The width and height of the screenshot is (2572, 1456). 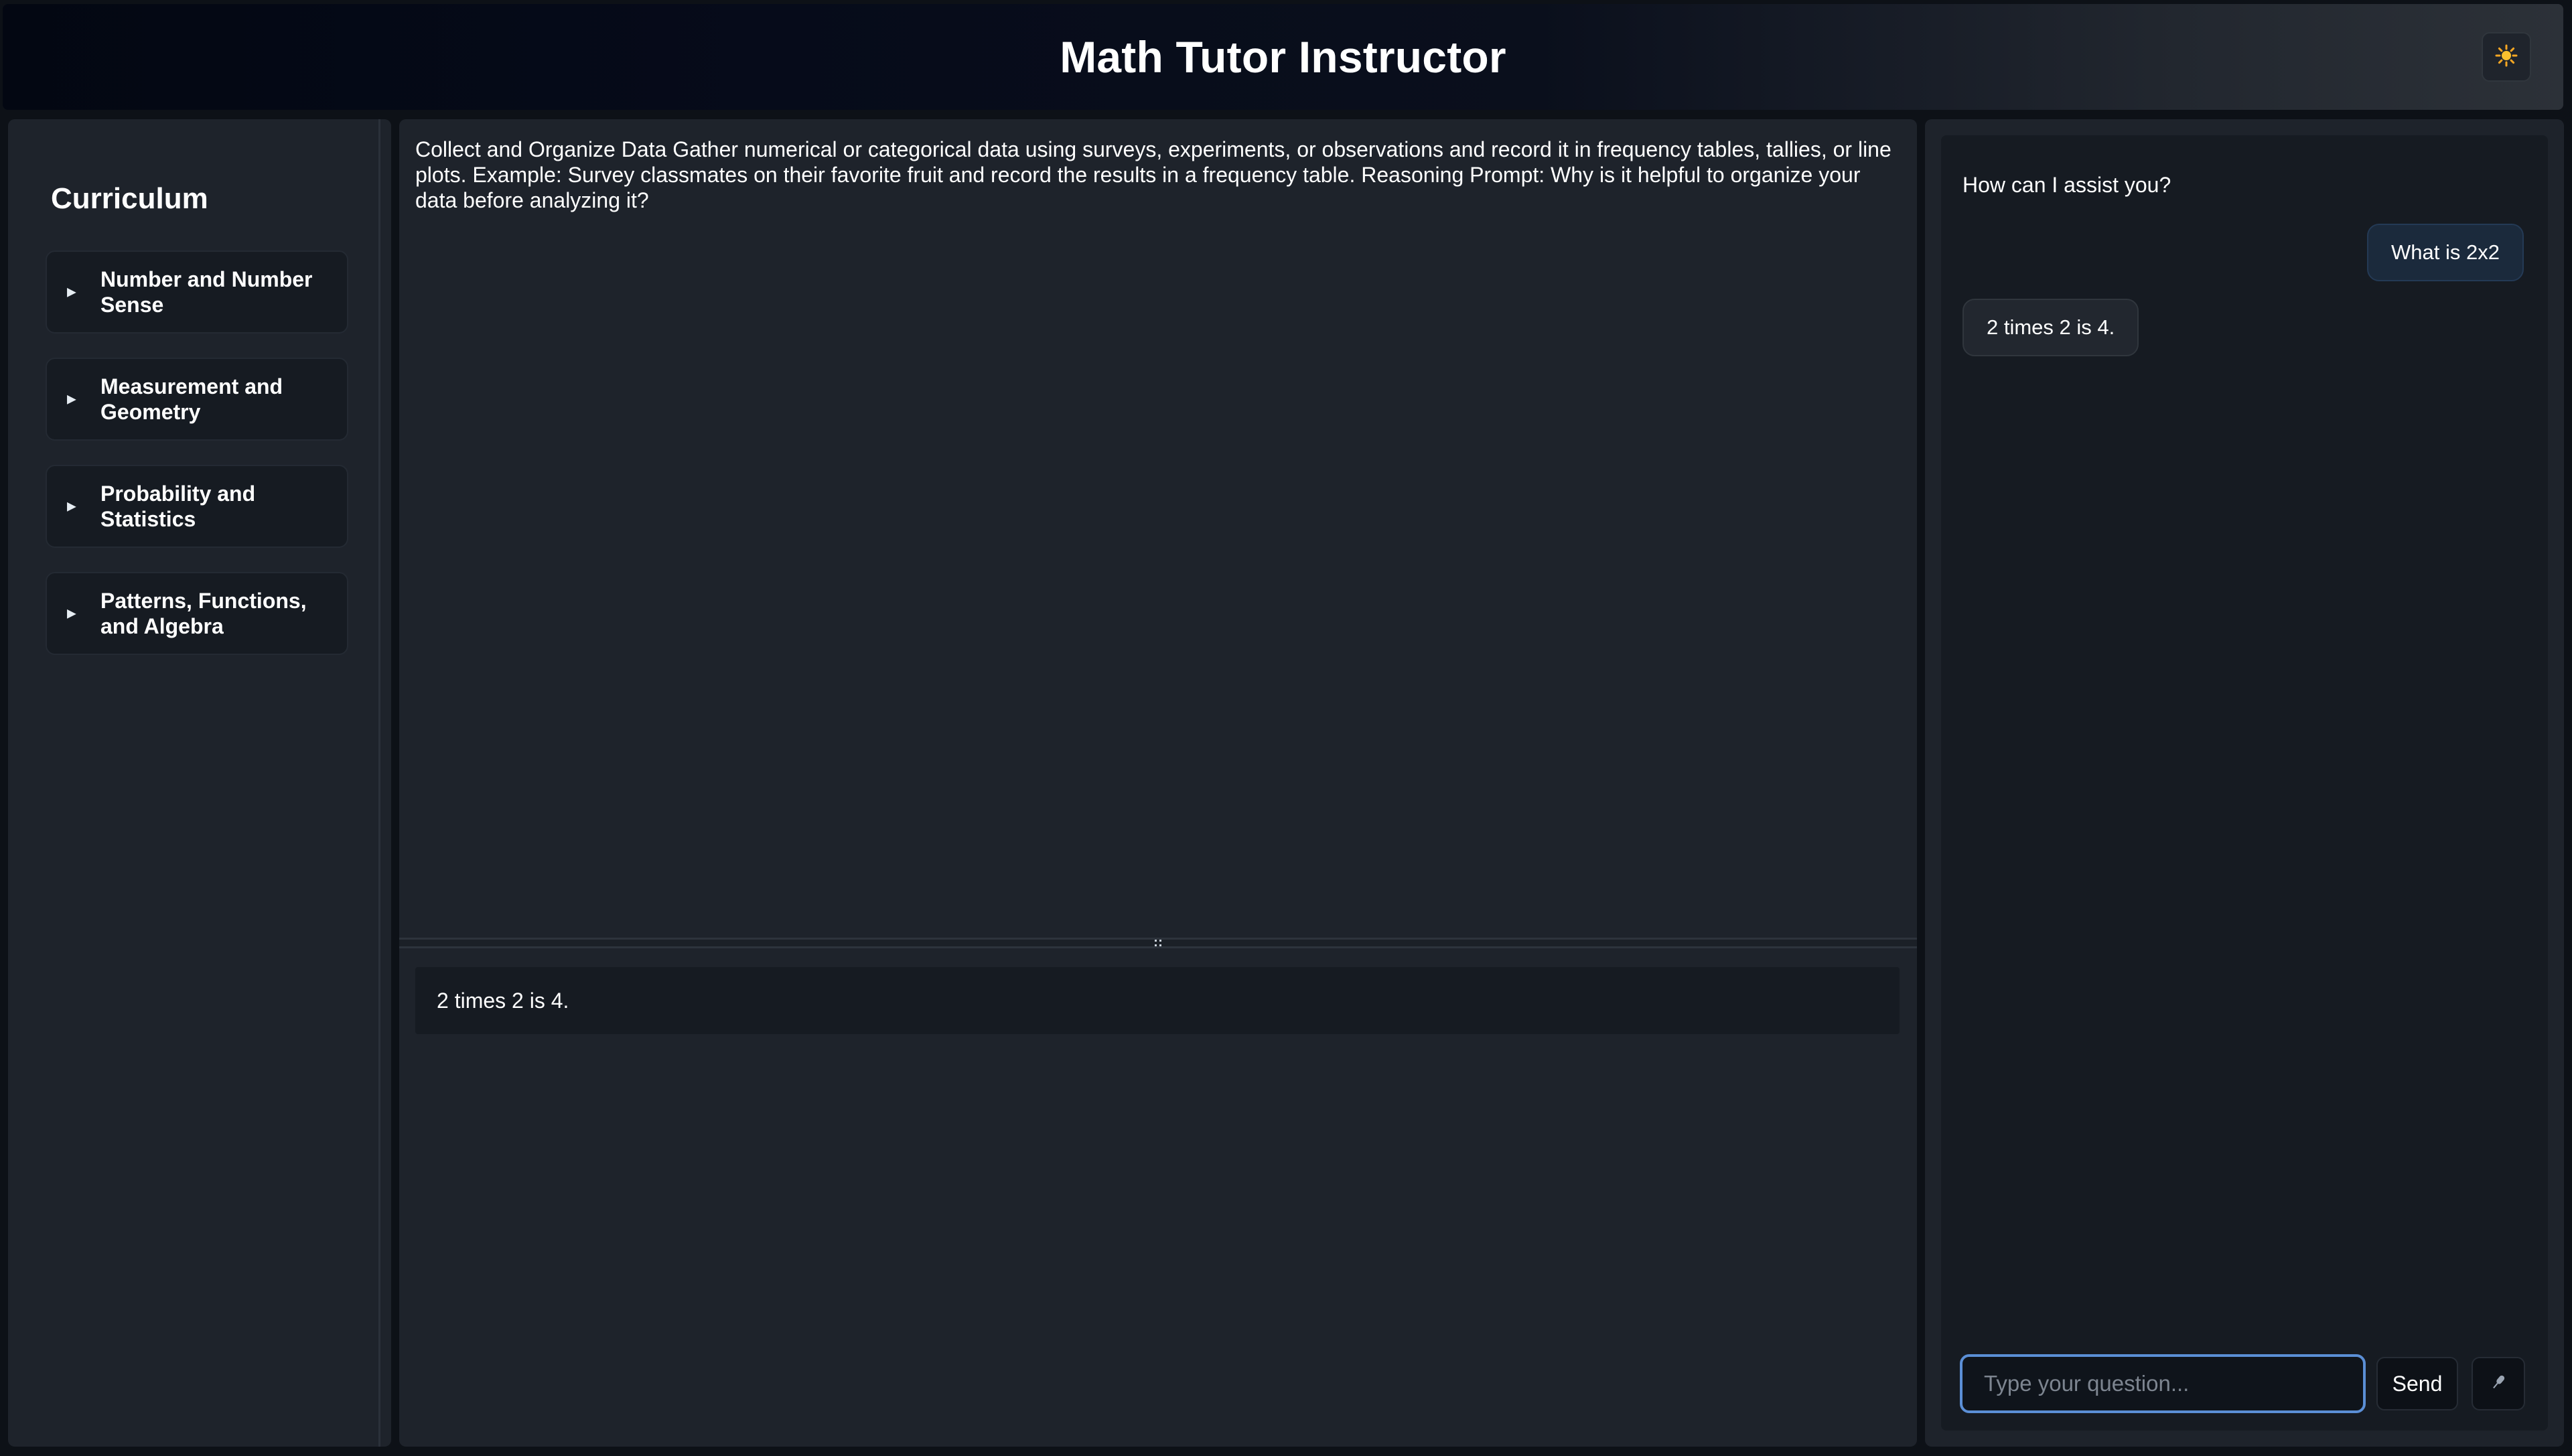 I want to click on curriculum-item-measurement-geometry: ▶ Measurement and Geometry, so click(x=197, y=399).